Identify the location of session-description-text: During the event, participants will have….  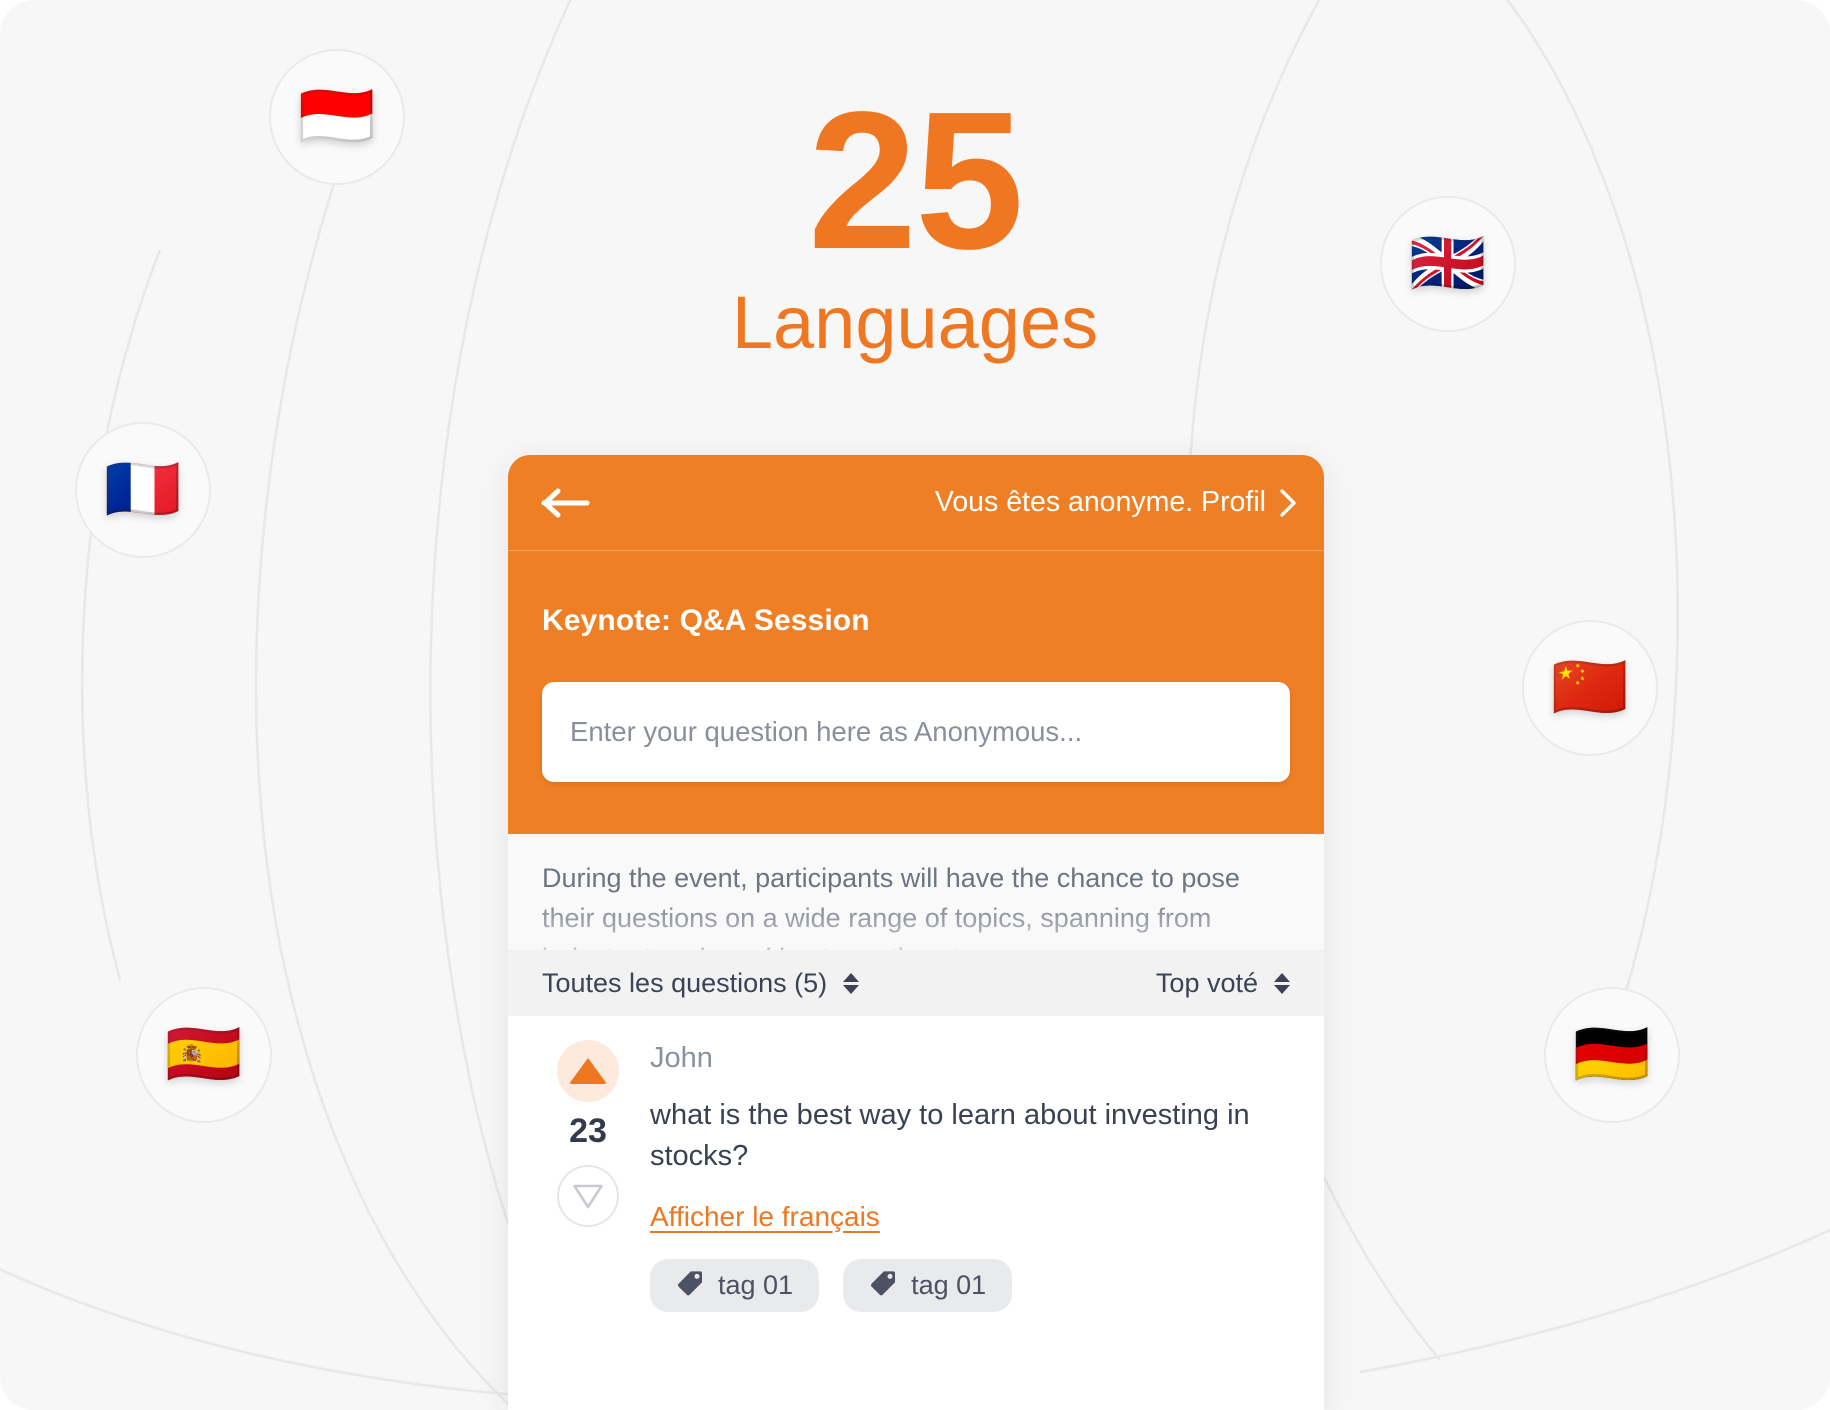
(891, 906).